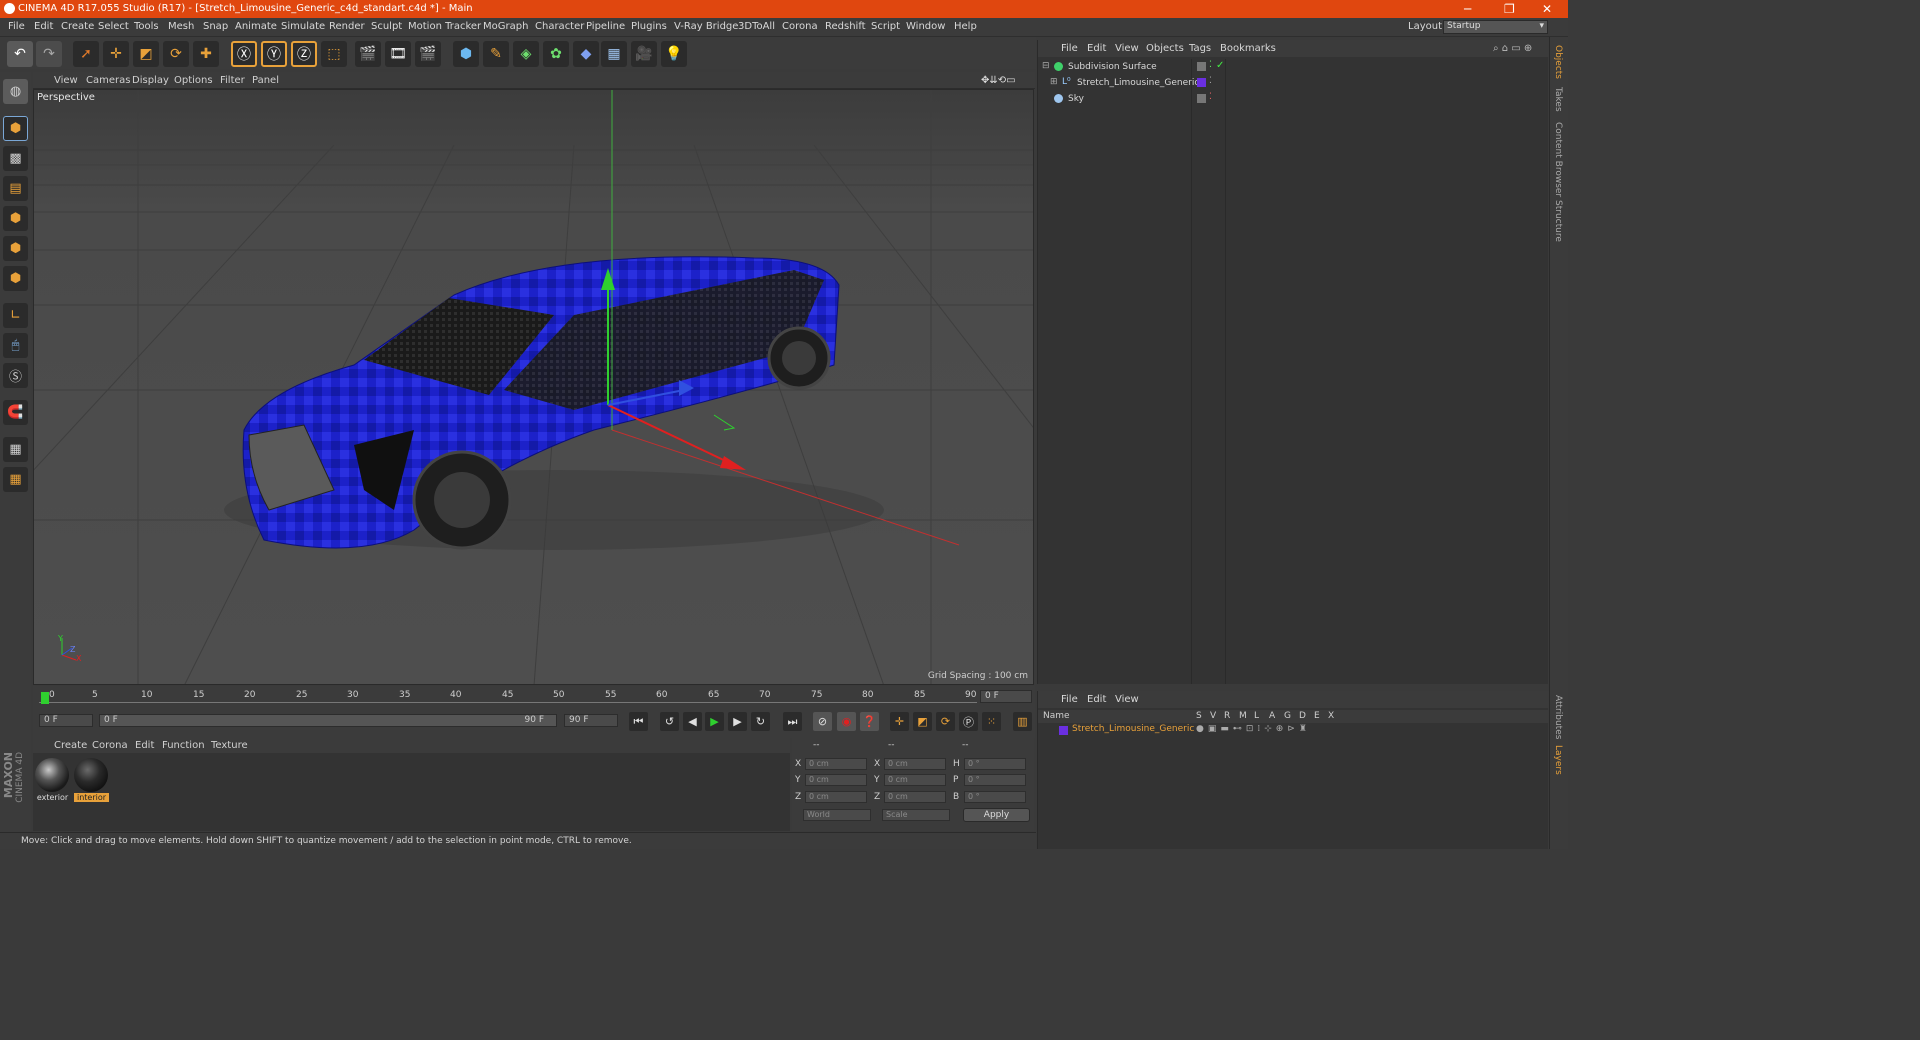 The image size is (1920, 1040). Describe the element at coordinates (1558, 99) in the screenshot. I see `tab-takes: Takes` at that location.